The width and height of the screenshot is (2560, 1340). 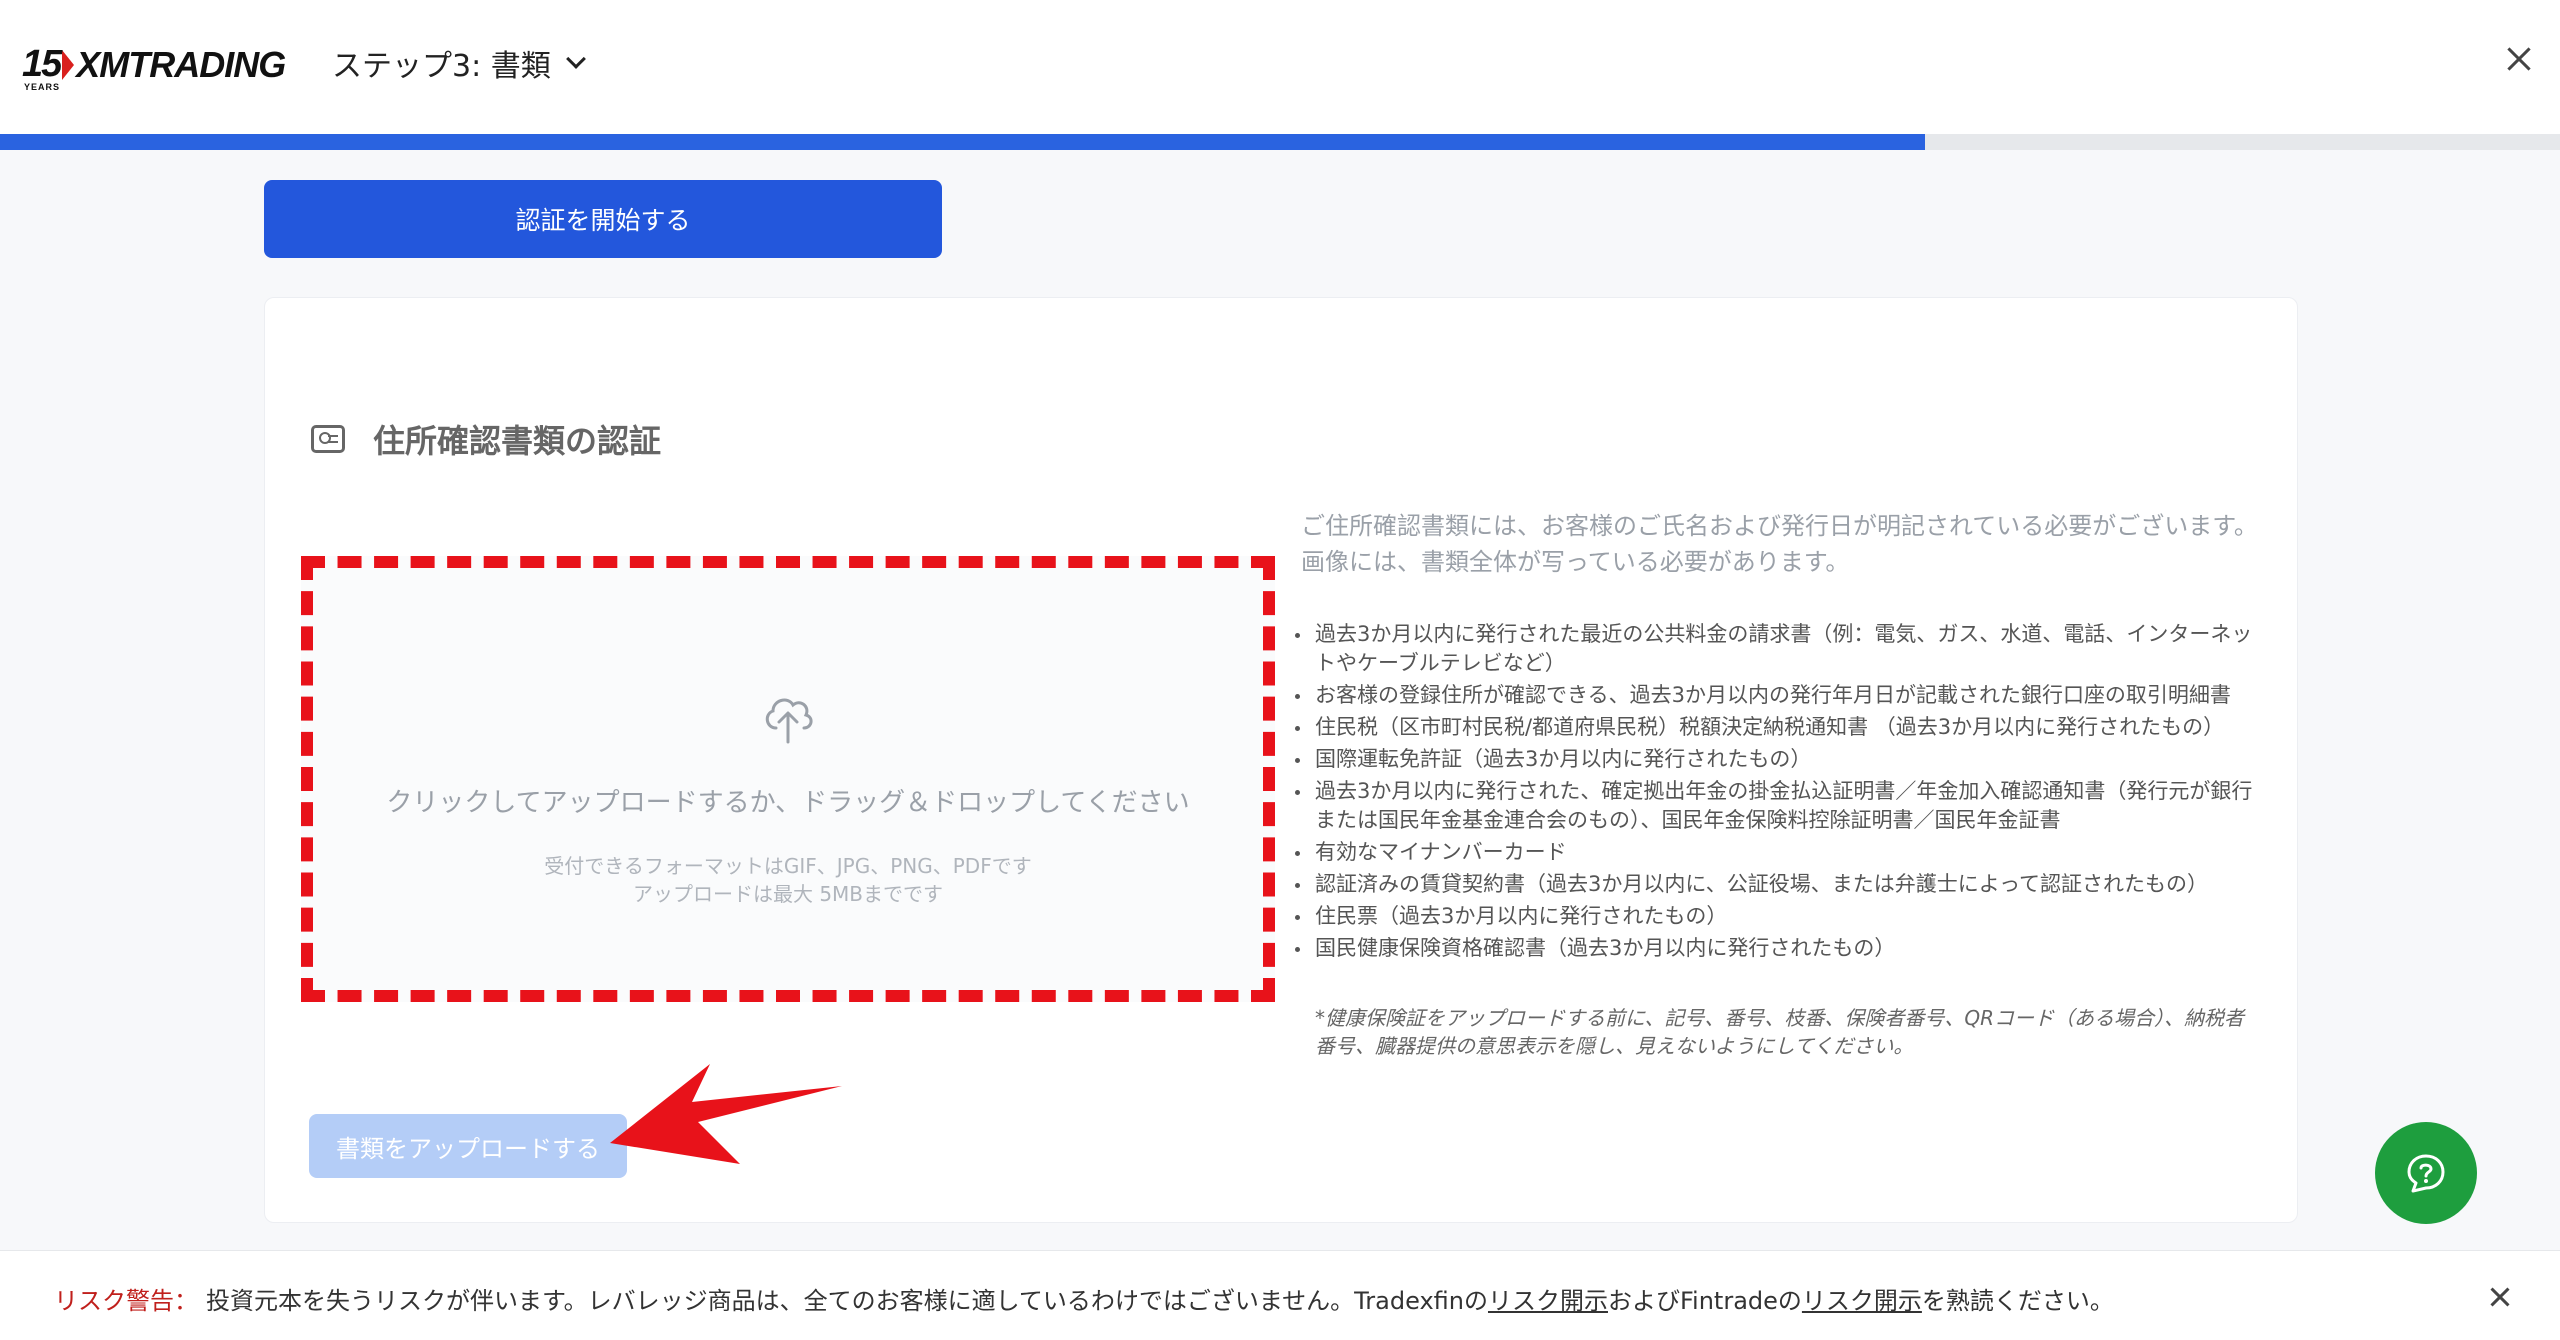 What do you see at coordinates (788, 866) in the screenshot?
I see `dropzone-formats: 受付できるフォーマットはGIF、JPG、PNG、PDFです` at bounding box center [788, 866].